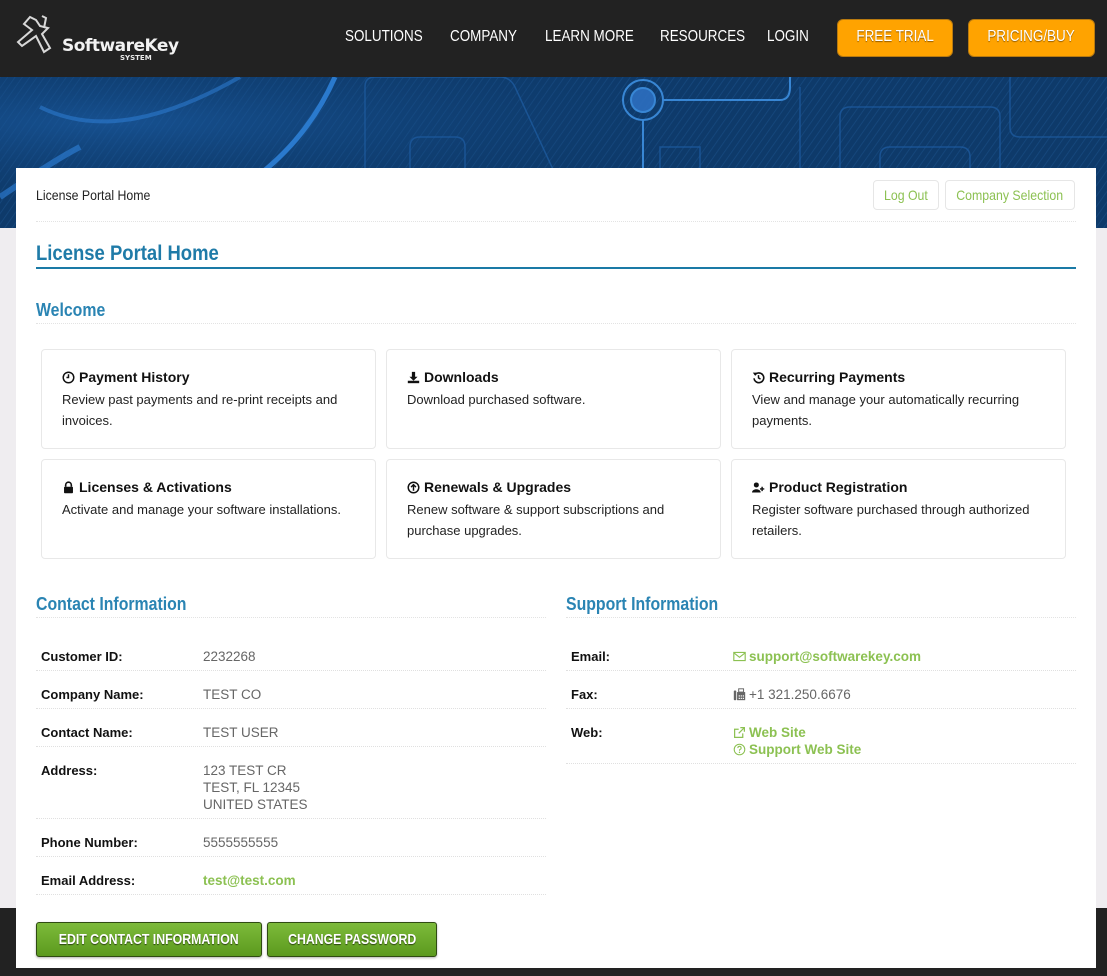 The width and height of the screenshot is (1107, 976). Describe the element at coordinates (758, 377) in the screenshot. I see `history-icon` at that location.